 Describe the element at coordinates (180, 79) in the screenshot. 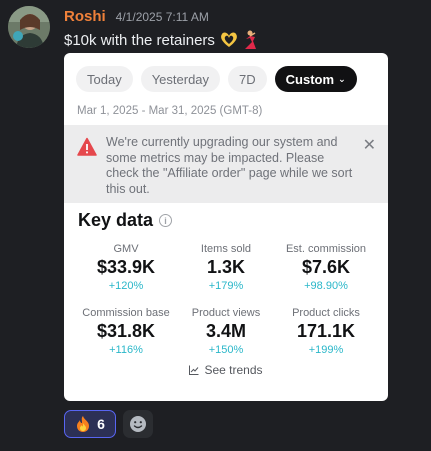

I see `tab-yesterday: Yesterday` at that location.